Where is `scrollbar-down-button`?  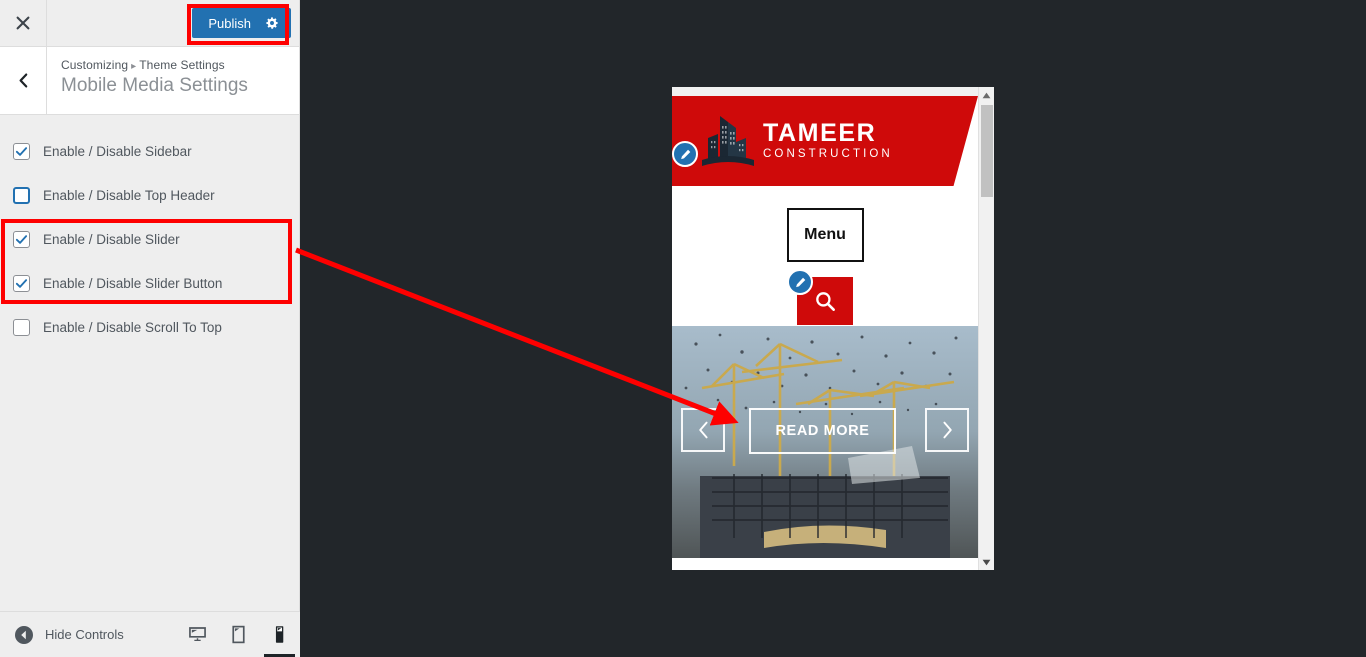 scrollbar-down-button is located at coordinates (986, 562).